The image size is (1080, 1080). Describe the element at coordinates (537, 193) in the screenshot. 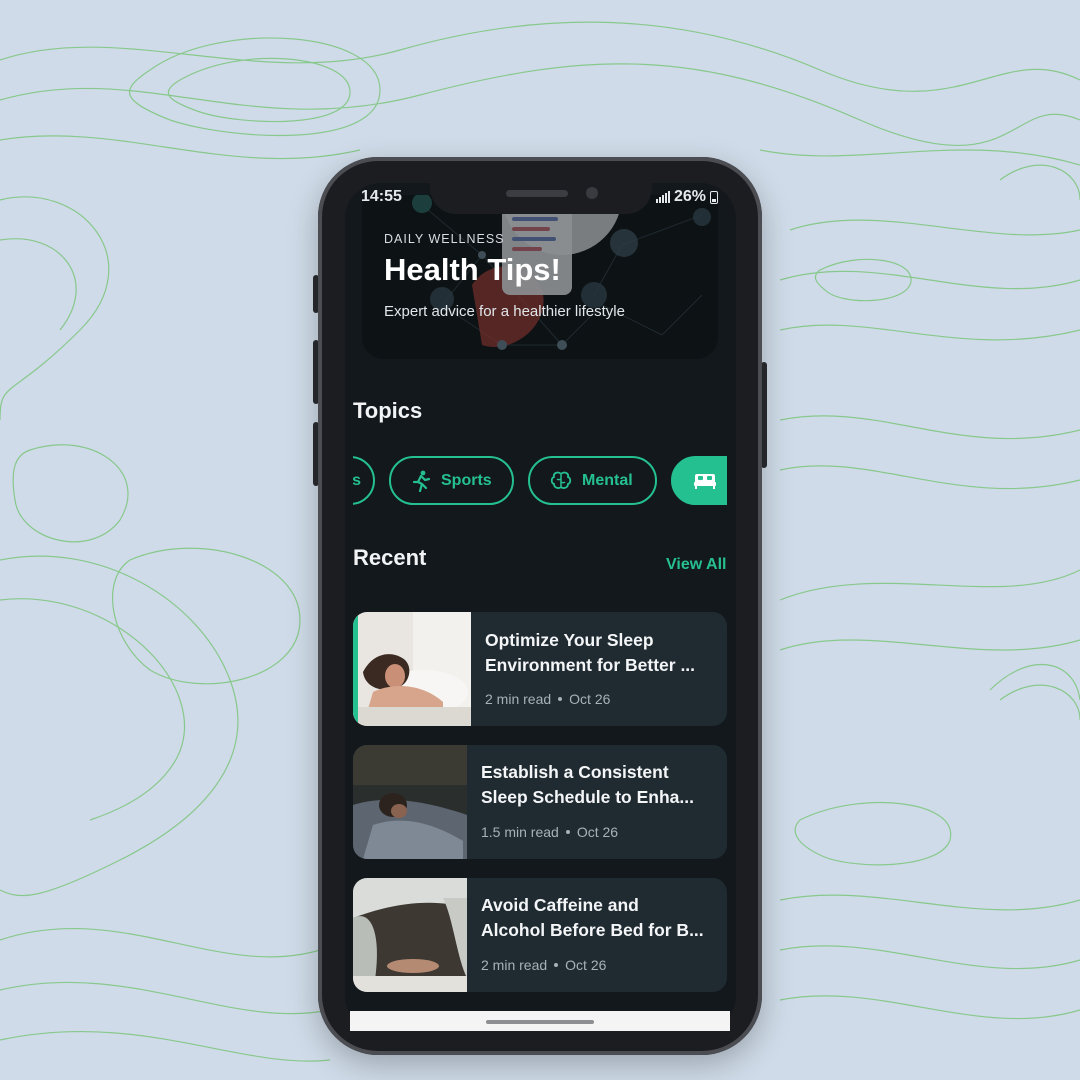

I see `speaker-grille` at that location.